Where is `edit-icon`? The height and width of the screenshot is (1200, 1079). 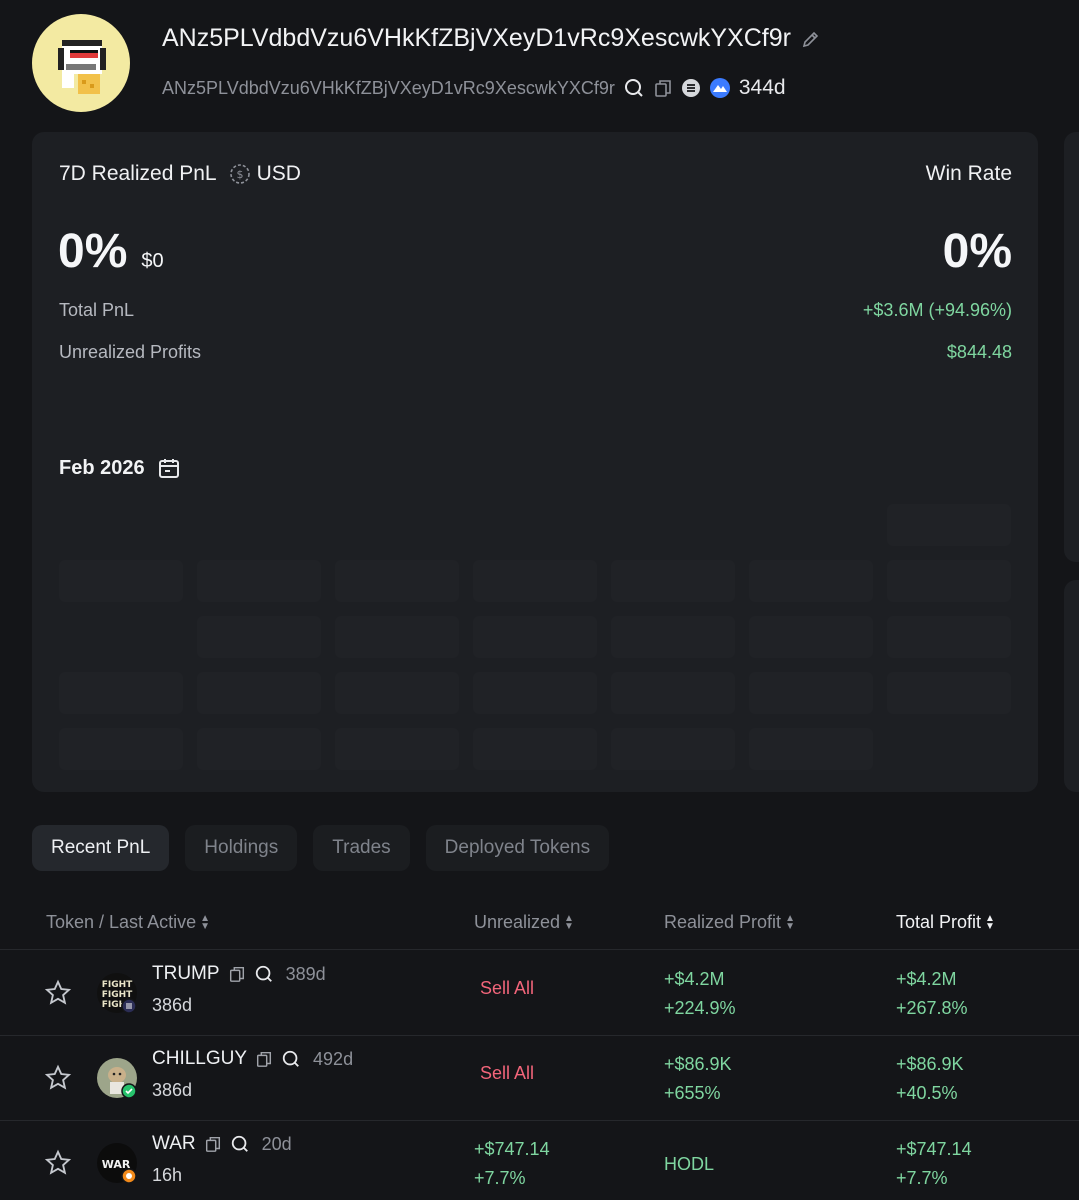 edit-icon is located at coordinates (811, 39).